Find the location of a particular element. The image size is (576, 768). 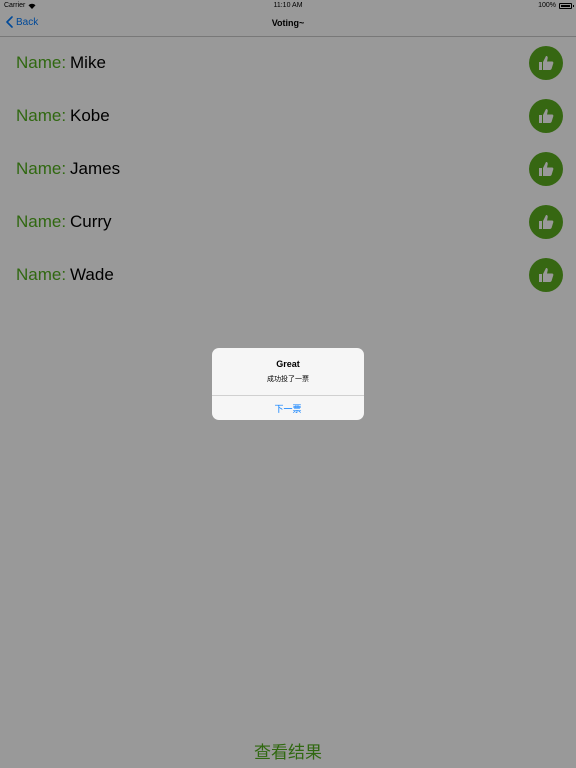

alert-dialog: Great 成功投了一票 下一票 is located at coordinates (288, 384).